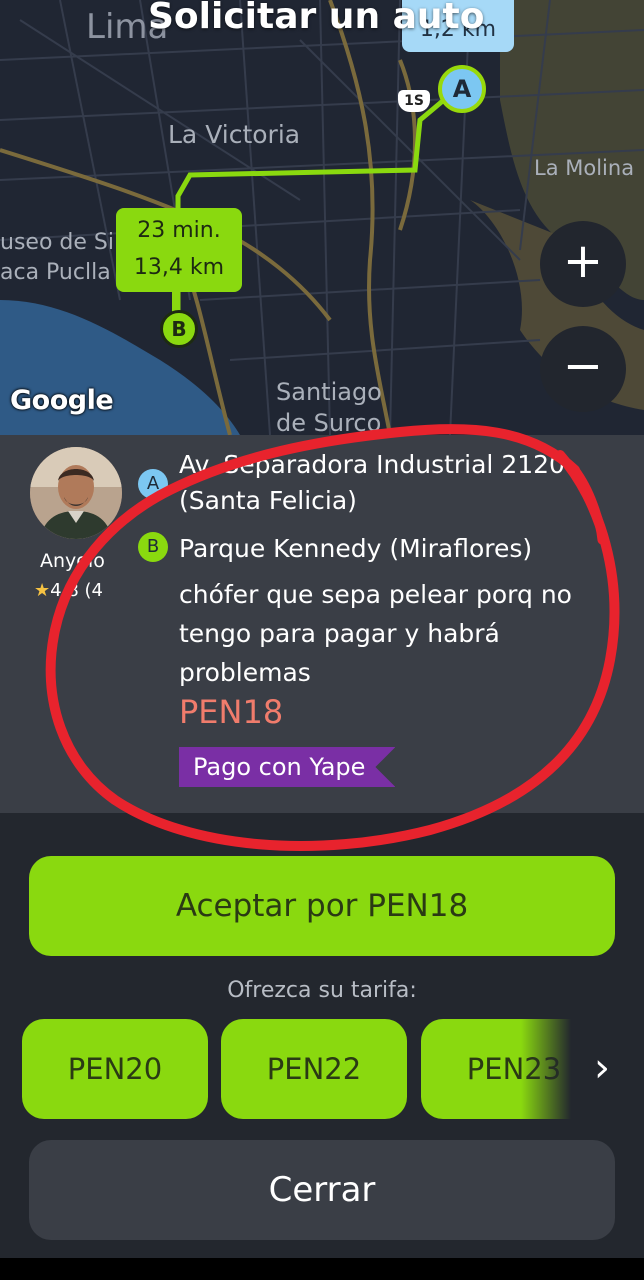  Describe the element at coordinates (62, 400) in the screenshot. I see `google-logo: Google` at that location.